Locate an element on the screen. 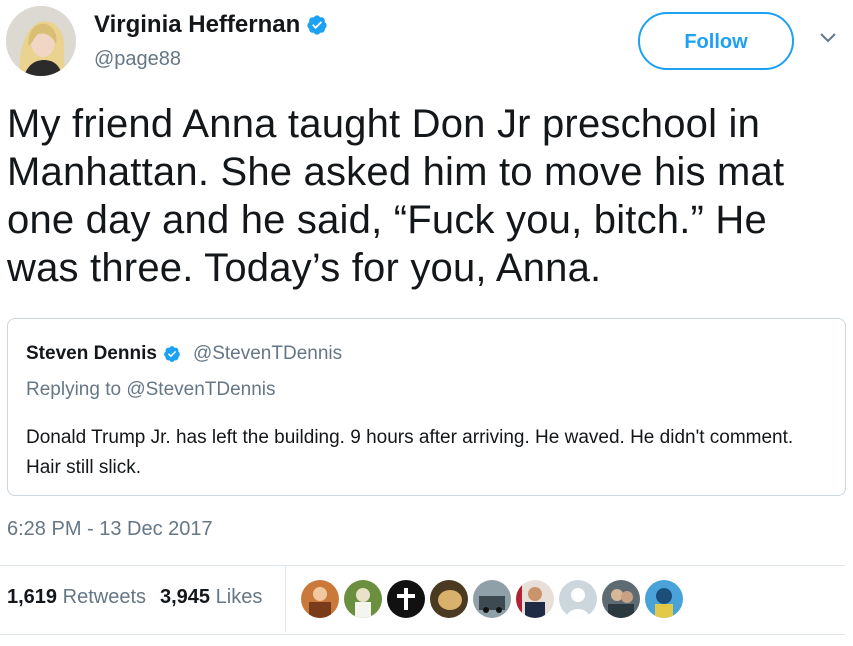  quoted-author-handle: @StevenTDennis is located at coordinates (267, 353).